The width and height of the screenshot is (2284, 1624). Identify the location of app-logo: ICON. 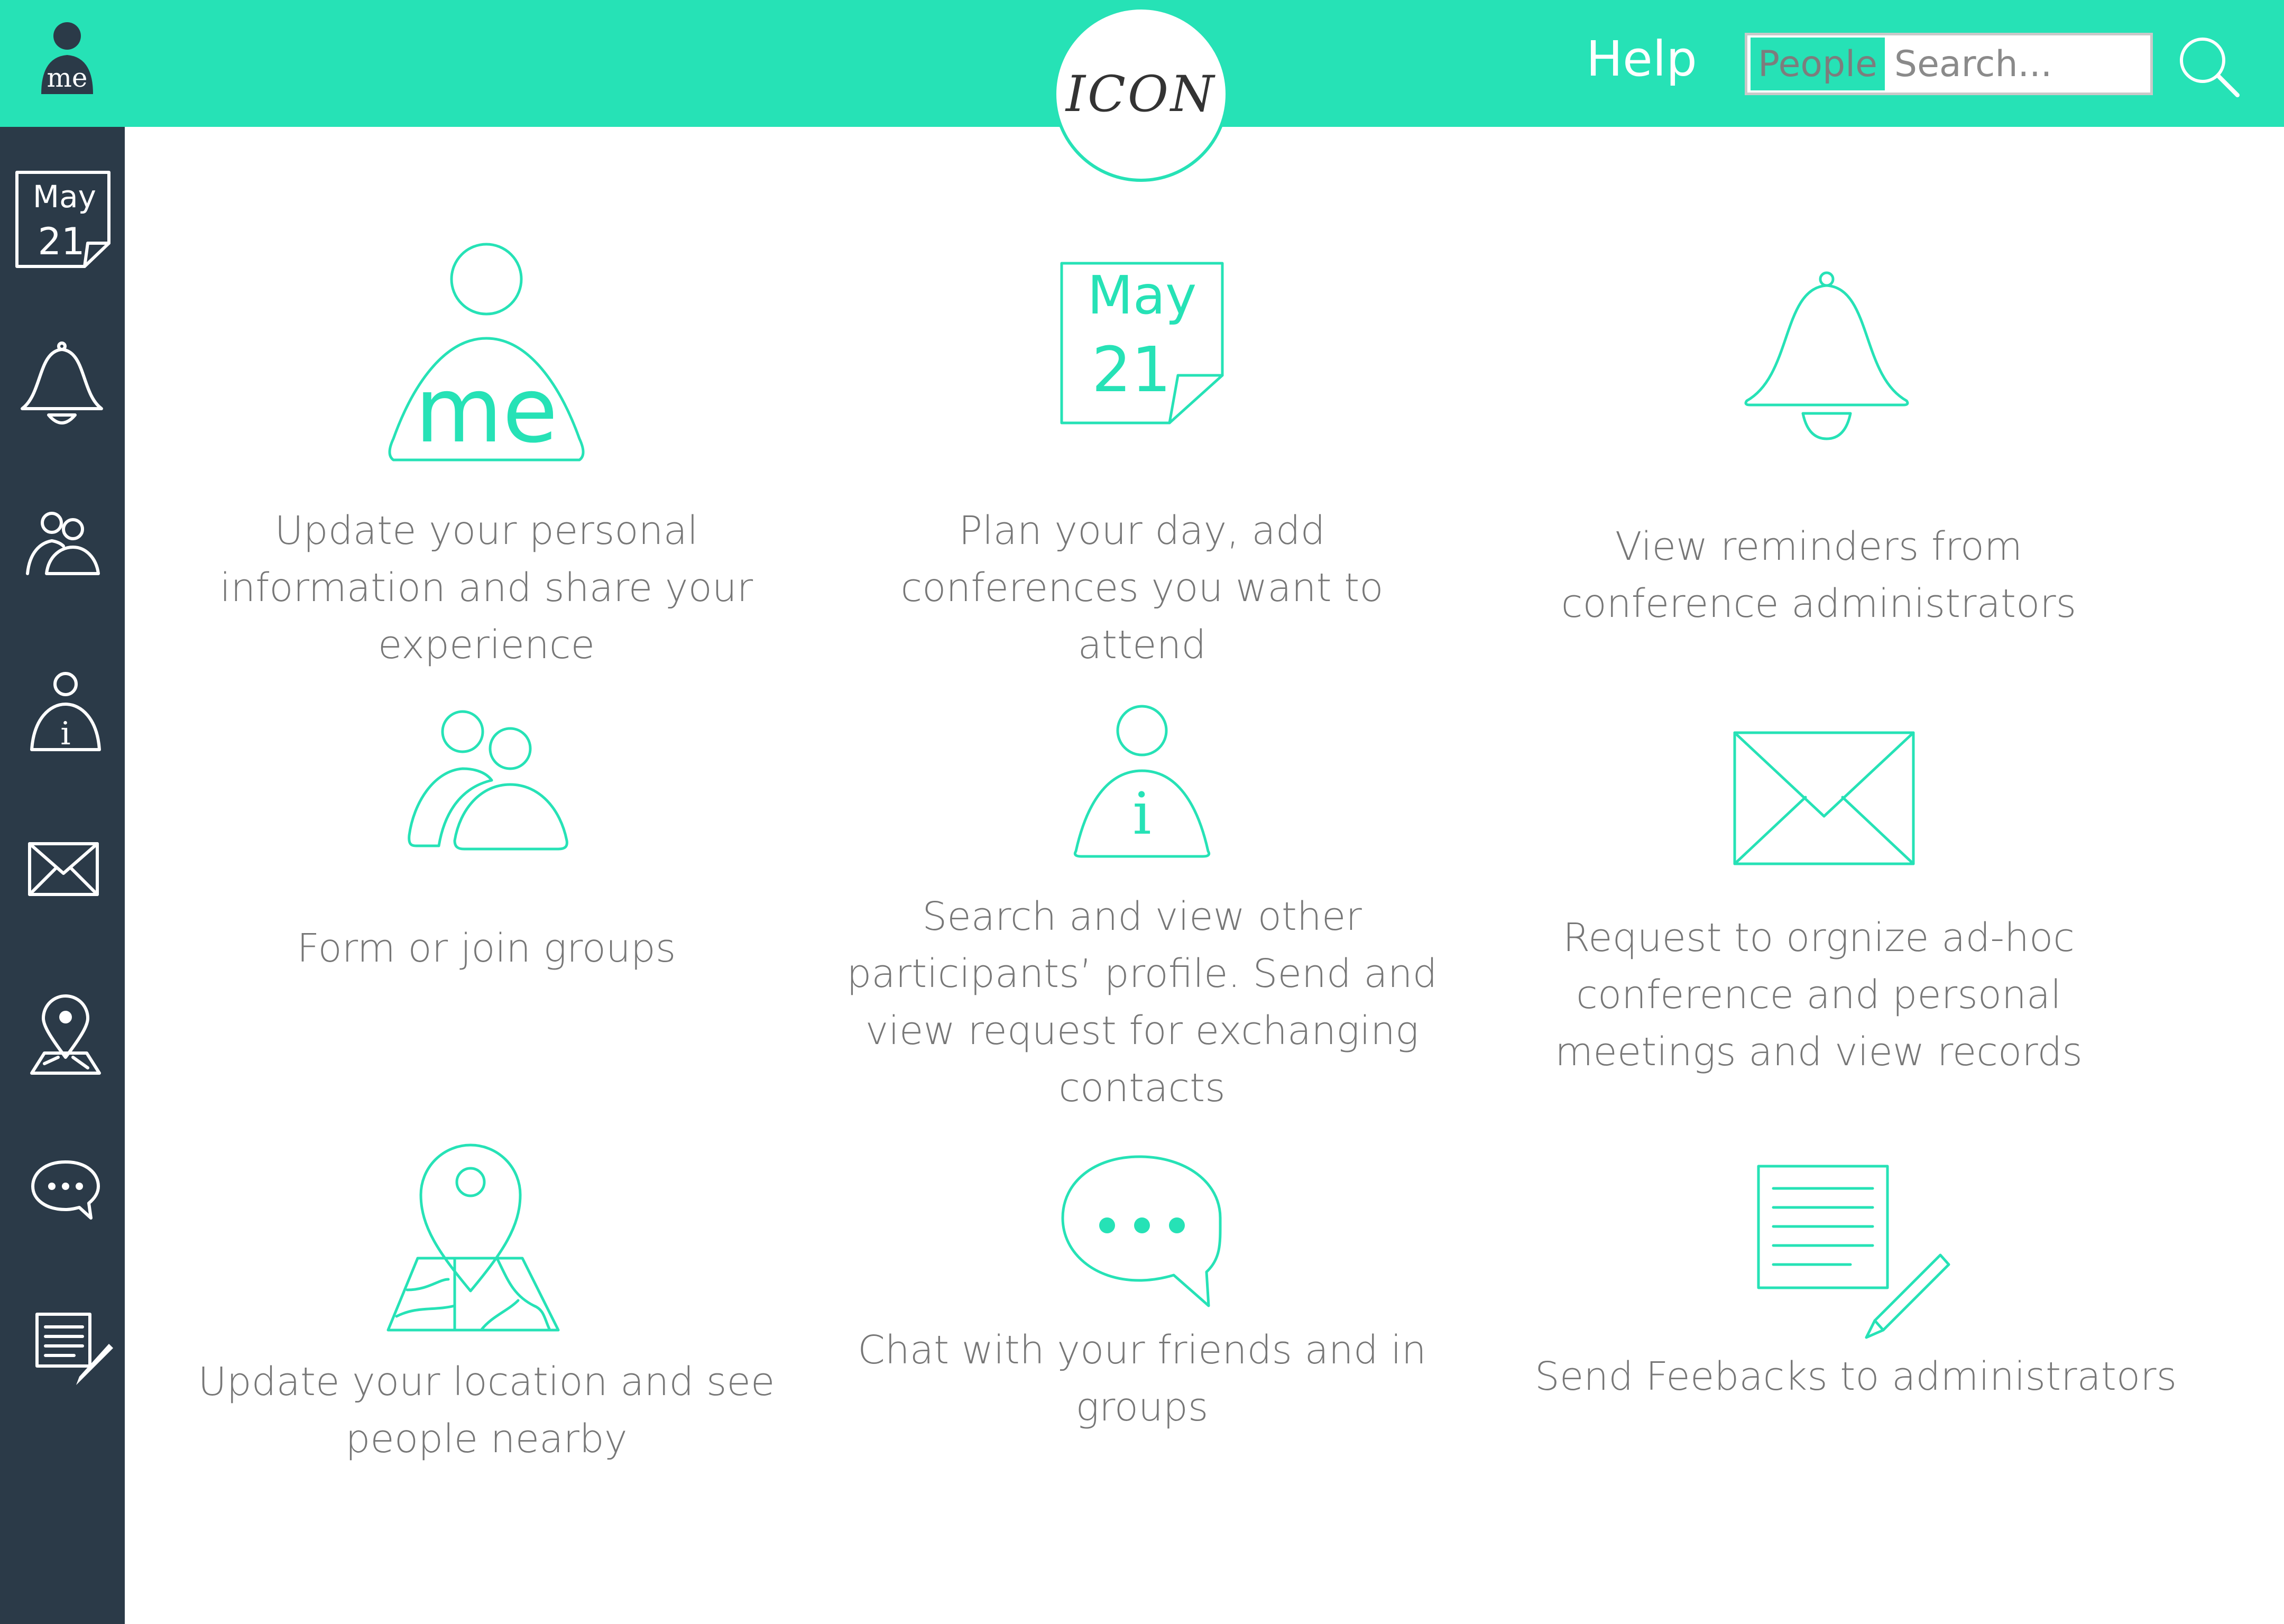
(1141, 94).